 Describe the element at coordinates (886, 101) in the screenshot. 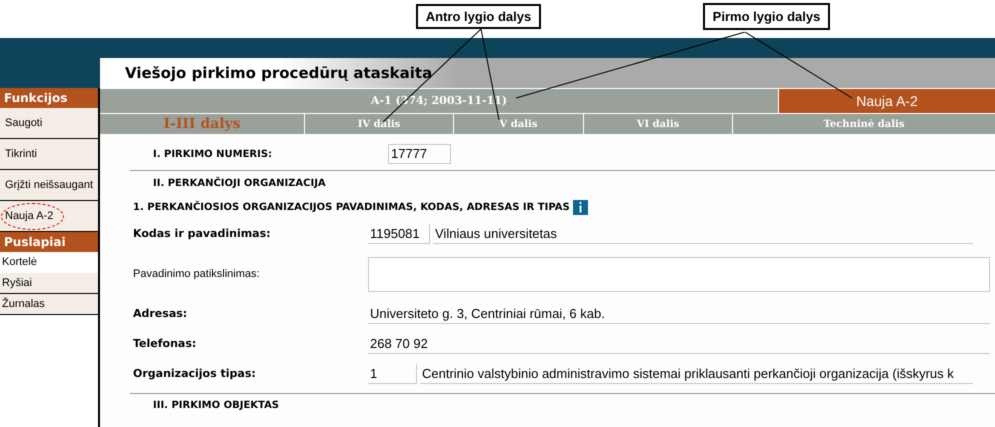

I see `top-tab: Nauja A-2` at that location.